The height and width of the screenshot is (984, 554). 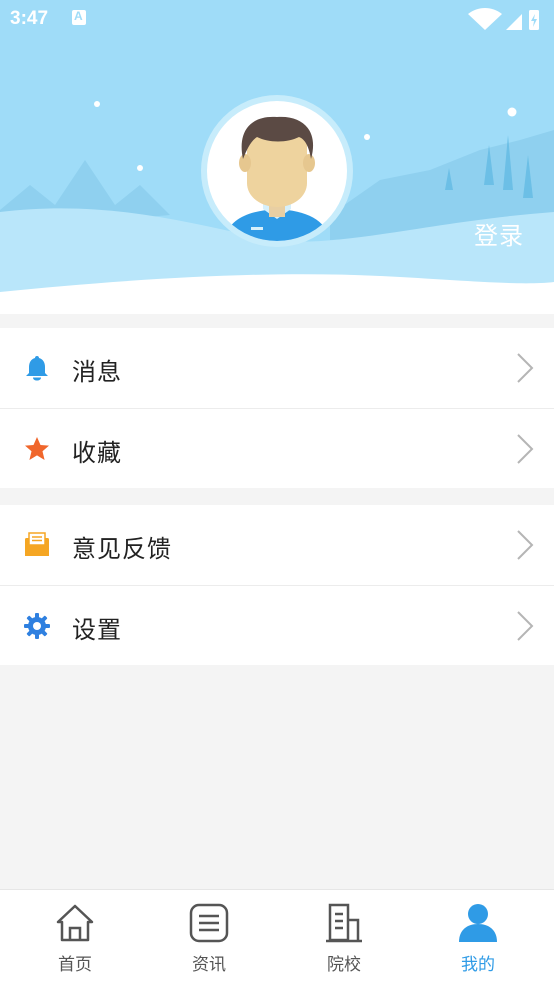 What do you see at coordinates (75, 923) in the screenshot?
I see `home-icon` at bounding box center [75, 923].